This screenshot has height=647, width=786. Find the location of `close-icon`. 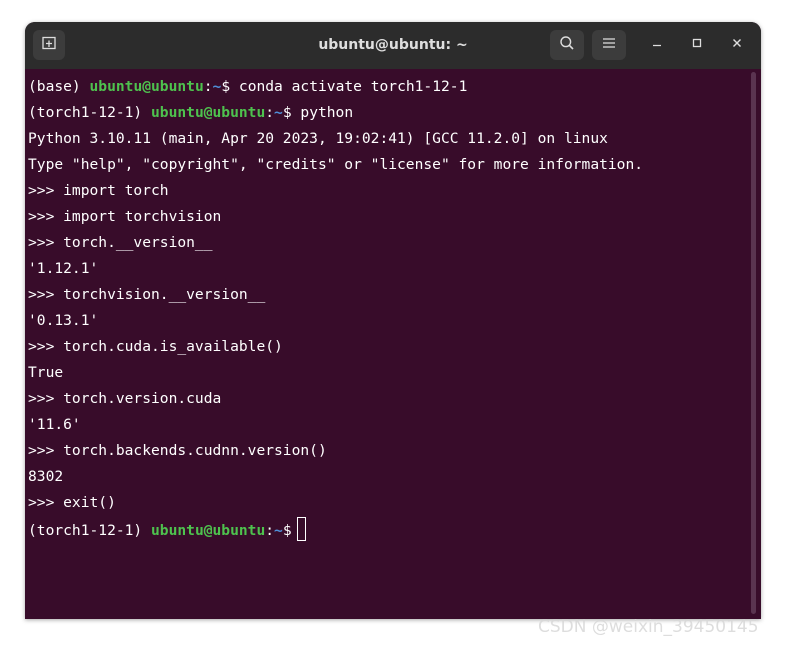

close-icon is located at coordinates (737, 45).